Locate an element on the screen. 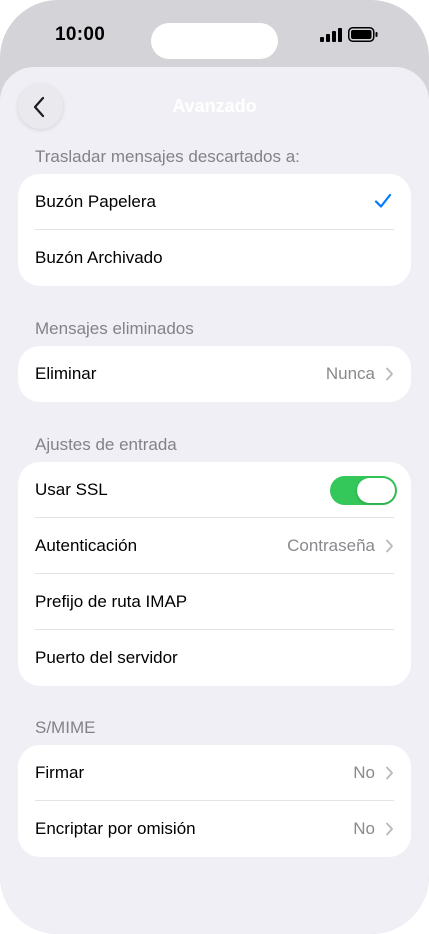 Image resolution: width=429 pixels, height=934 pixels. row-value: Contraseña is located at coordinates (331, 545).